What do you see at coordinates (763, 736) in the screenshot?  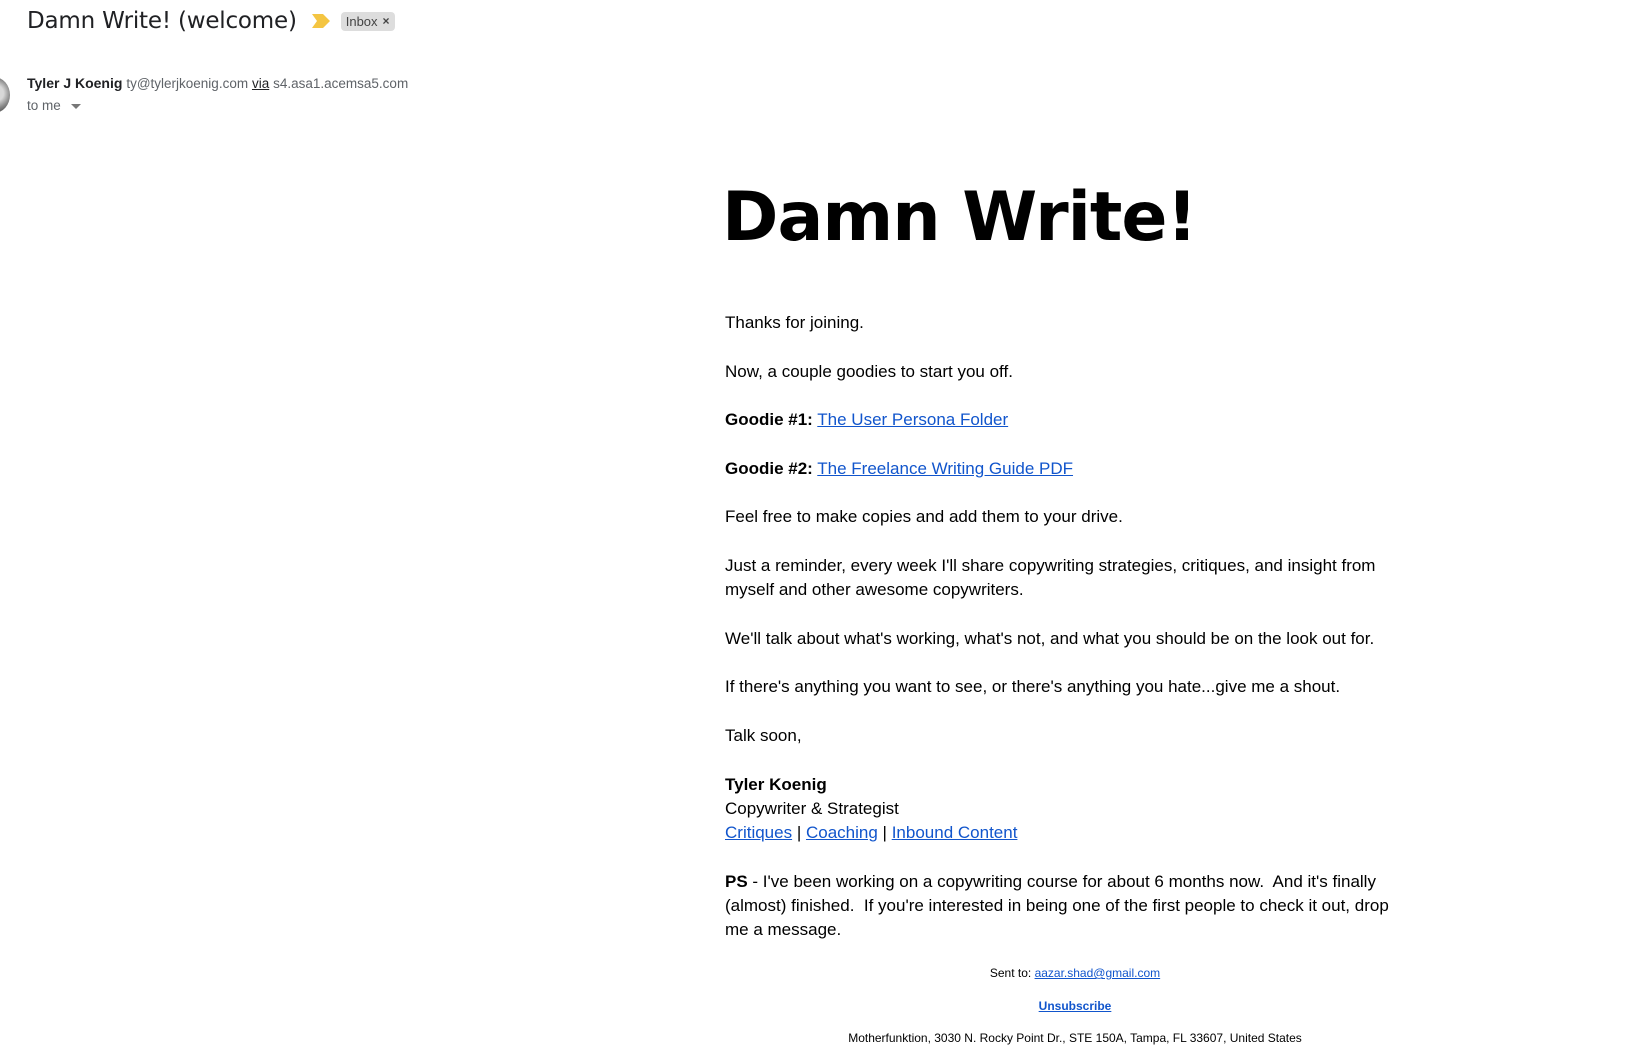 I see `paragraph-talk-soon: Talk soon,` at bounding box center [763, 736].